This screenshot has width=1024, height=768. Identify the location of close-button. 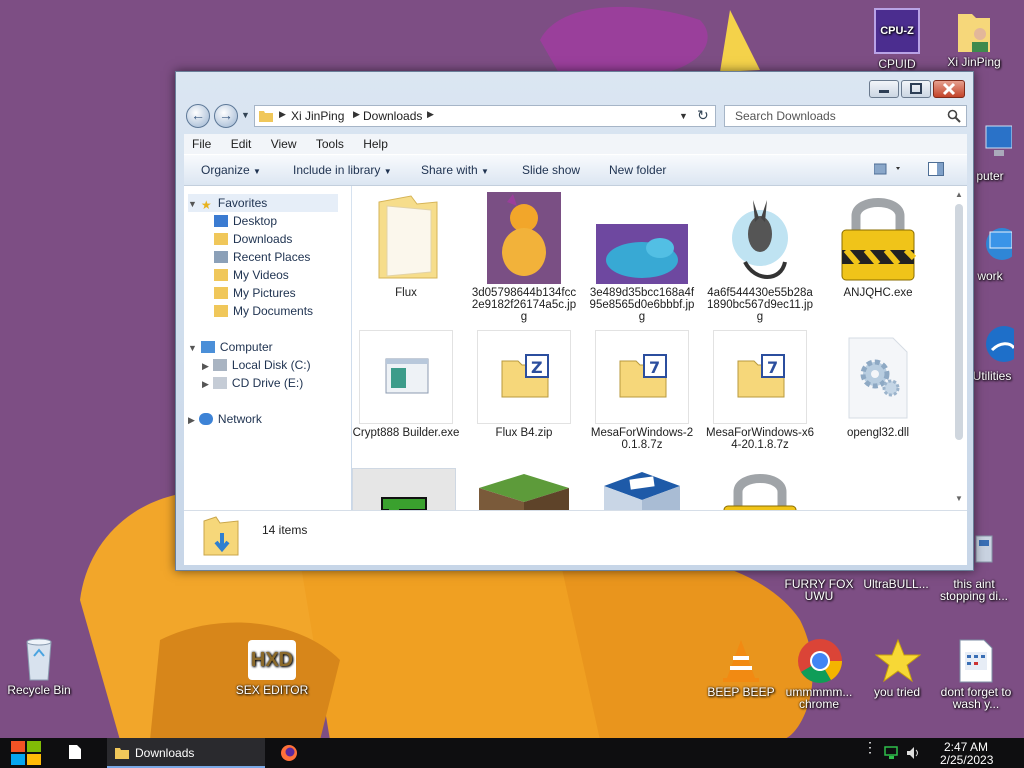
(949, 89).